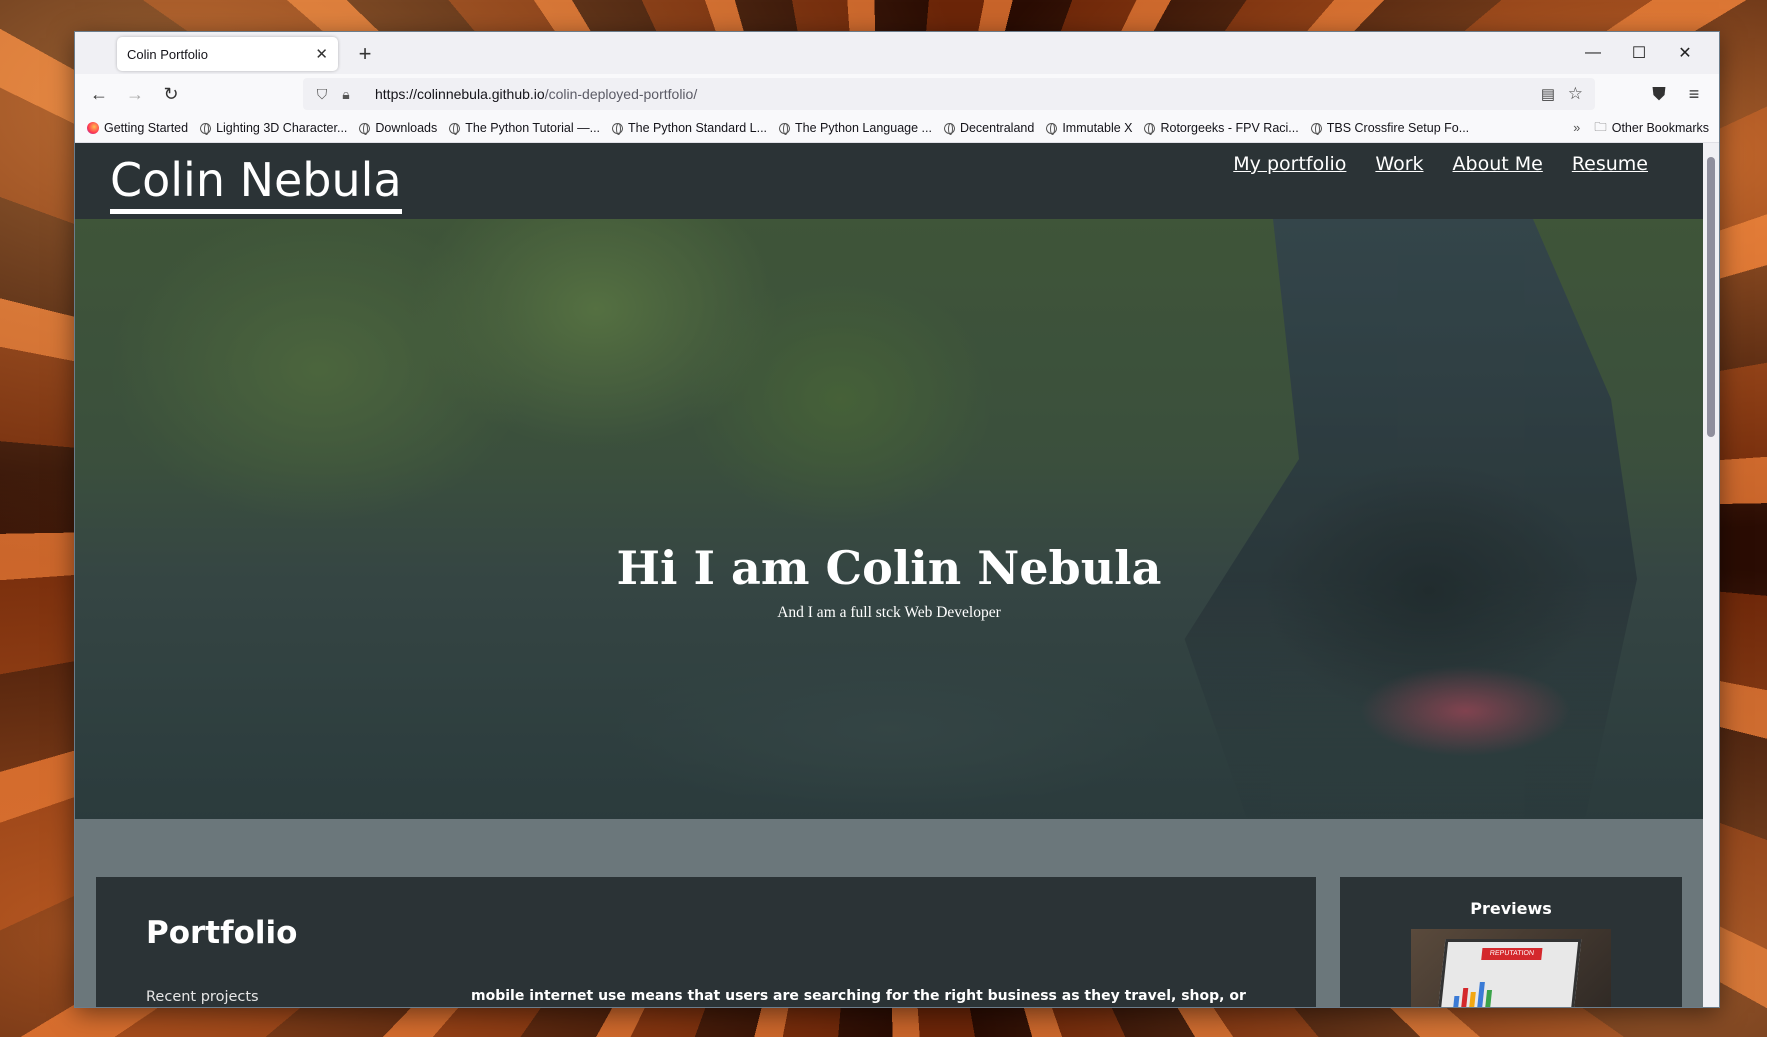 This screenshot has height=1037, width=1767. I want to click on tab-strip: Colin Portfolio ✕ + — ☐ ✕, so click(897, 53).